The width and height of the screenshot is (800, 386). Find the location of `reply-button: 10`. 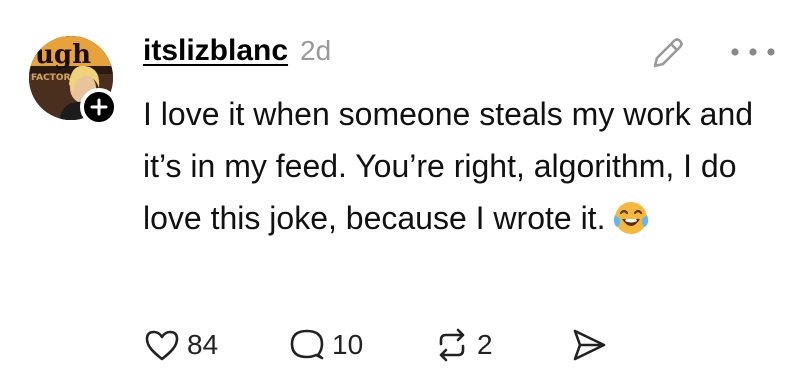

reply-button: 10 is located at coordinates (325, 345).